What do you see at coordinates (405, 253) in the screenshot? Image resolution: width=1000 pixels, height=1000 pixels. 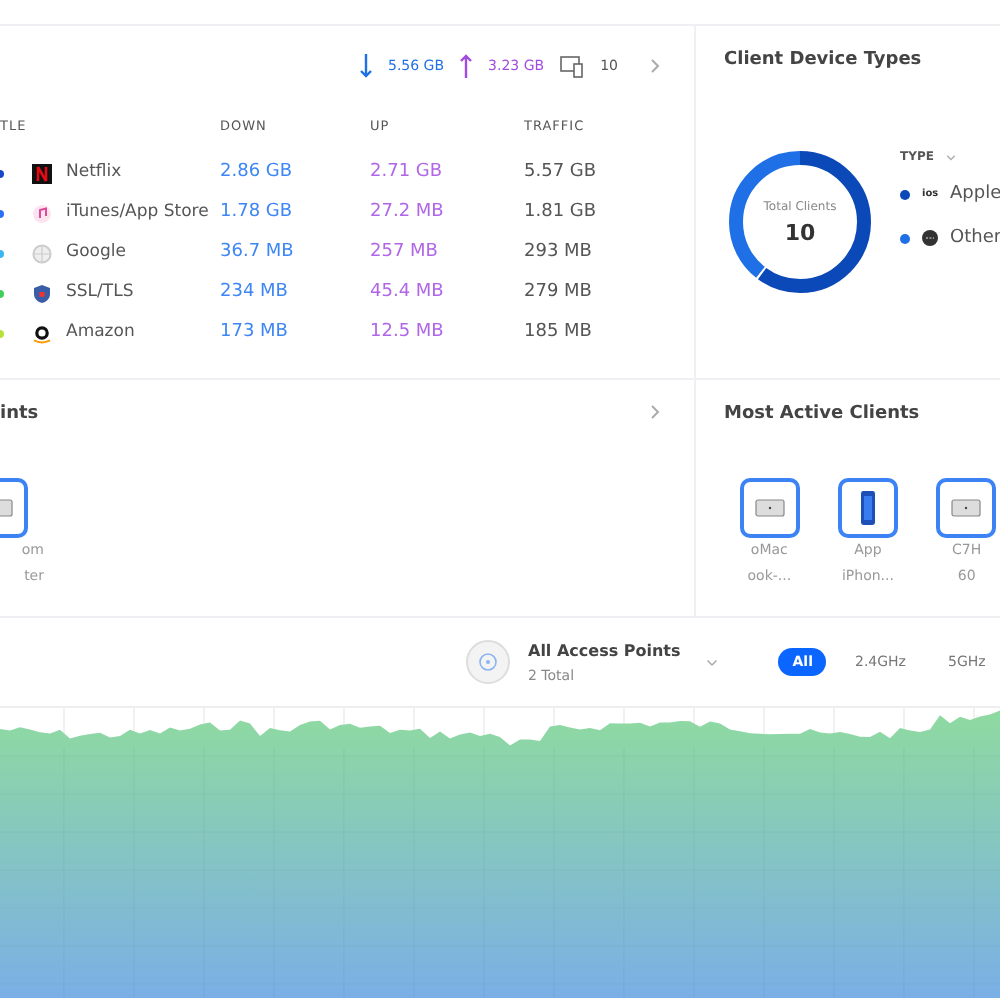 I see `upload-value: 257 MB` at bounding box center [405, 253].